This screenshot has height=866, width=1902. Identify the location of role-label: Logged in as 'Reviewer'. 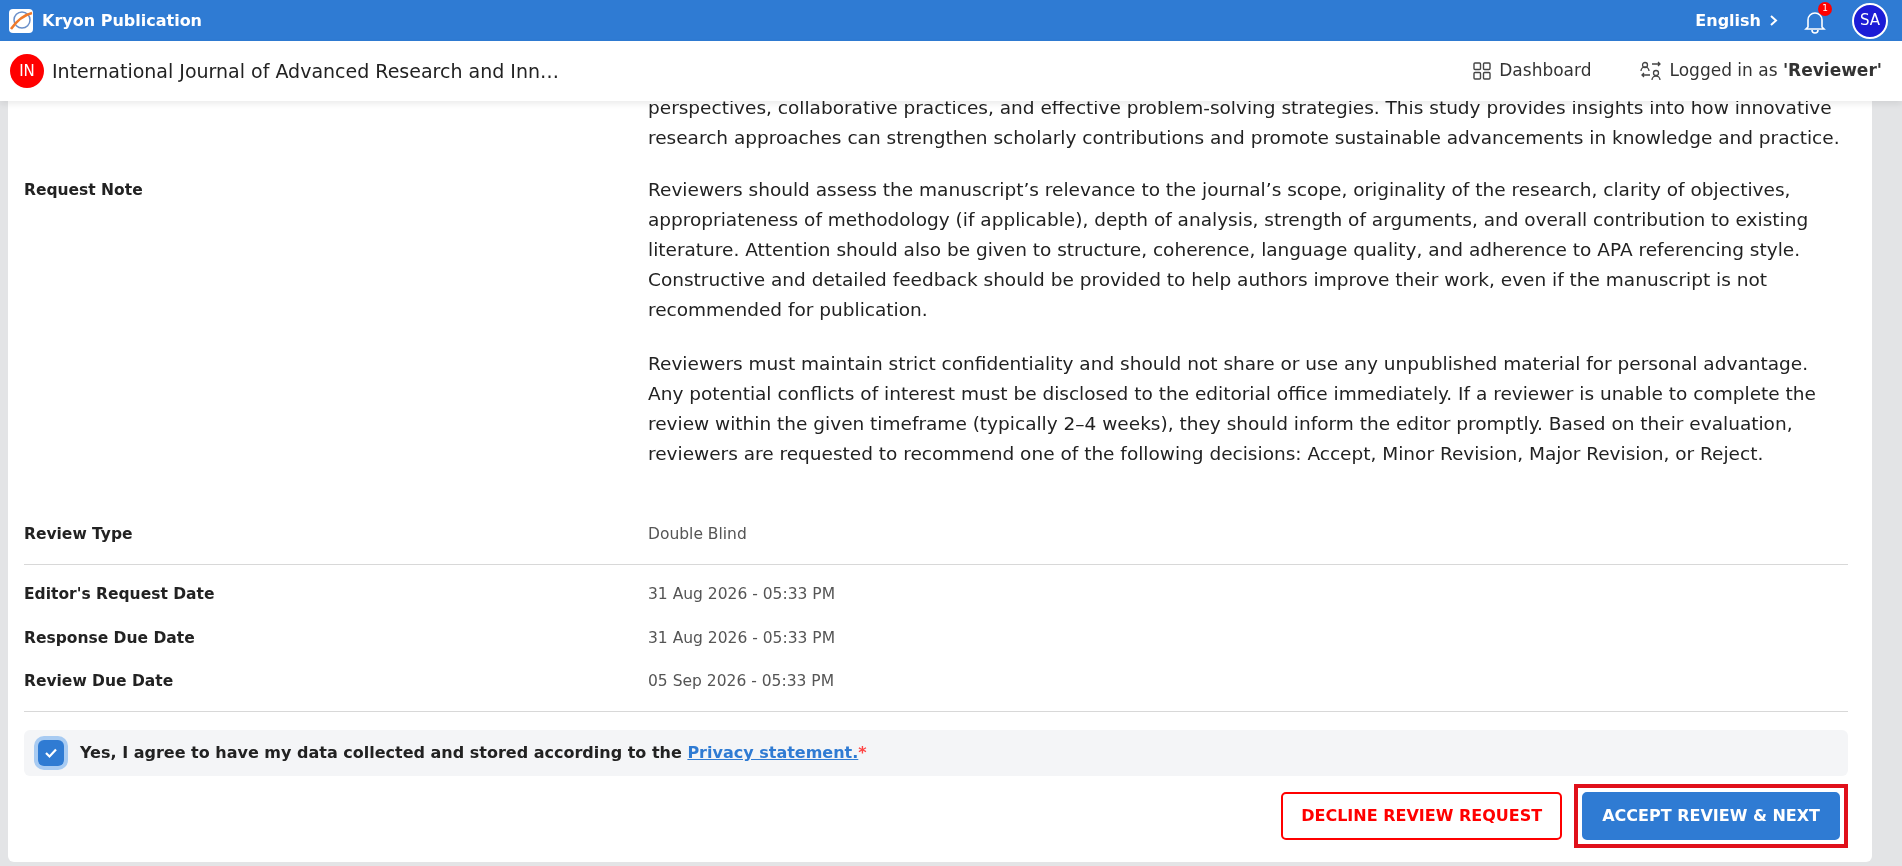
(1775, 71).